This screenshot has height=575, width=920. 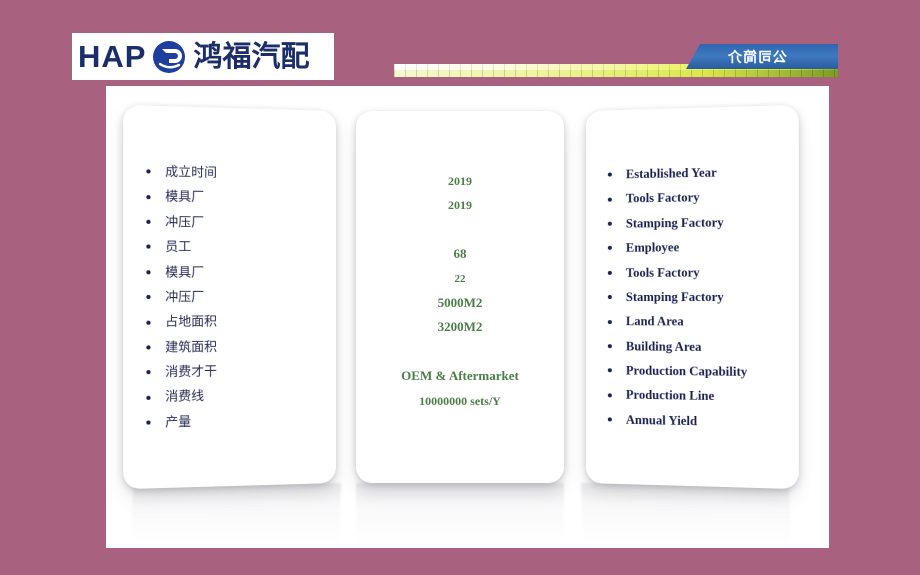 I want to click on chinese-label: 消费才干, so click(x=191, y=371).